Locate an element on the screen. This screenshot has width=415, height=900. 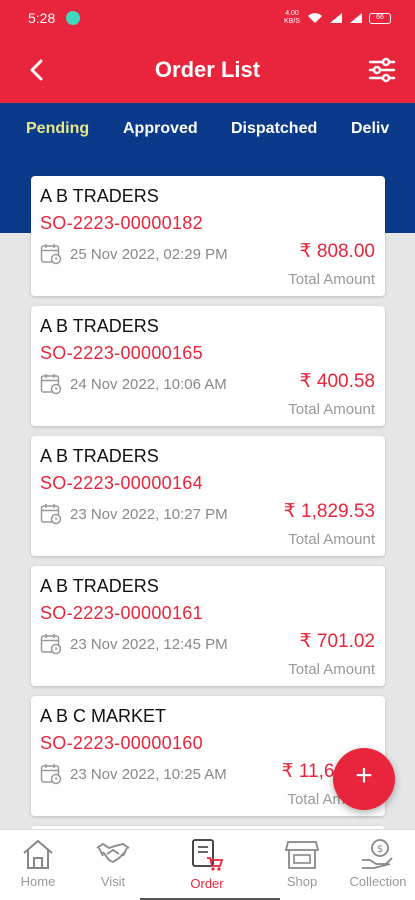
status-bar: 5:28 4.00 KB/S 66 is located at coordinates (207, 18).